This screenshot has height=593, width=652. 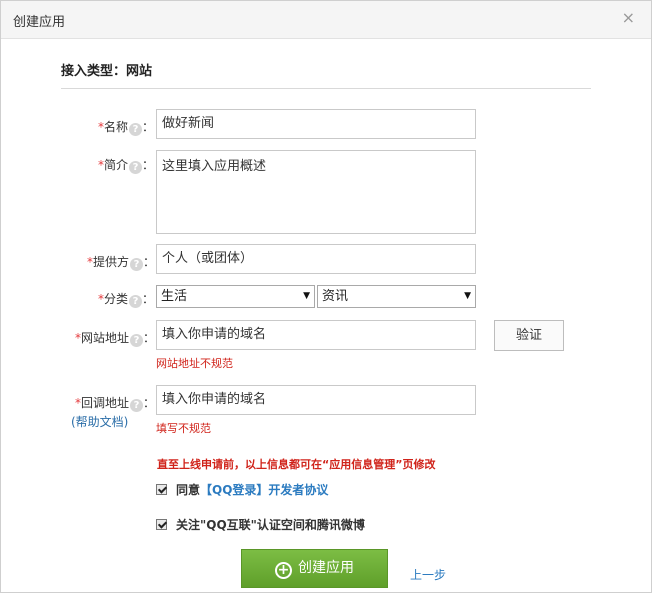 I want to click on verify-button: 验证, so click(x=529, y=335).